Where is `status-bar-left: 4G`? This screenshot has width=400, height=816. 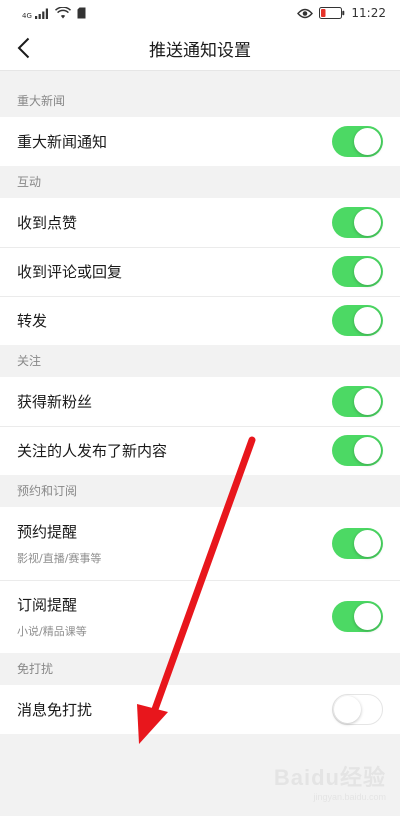 status-bar-left: 4G is located at coordinates (54, 13).